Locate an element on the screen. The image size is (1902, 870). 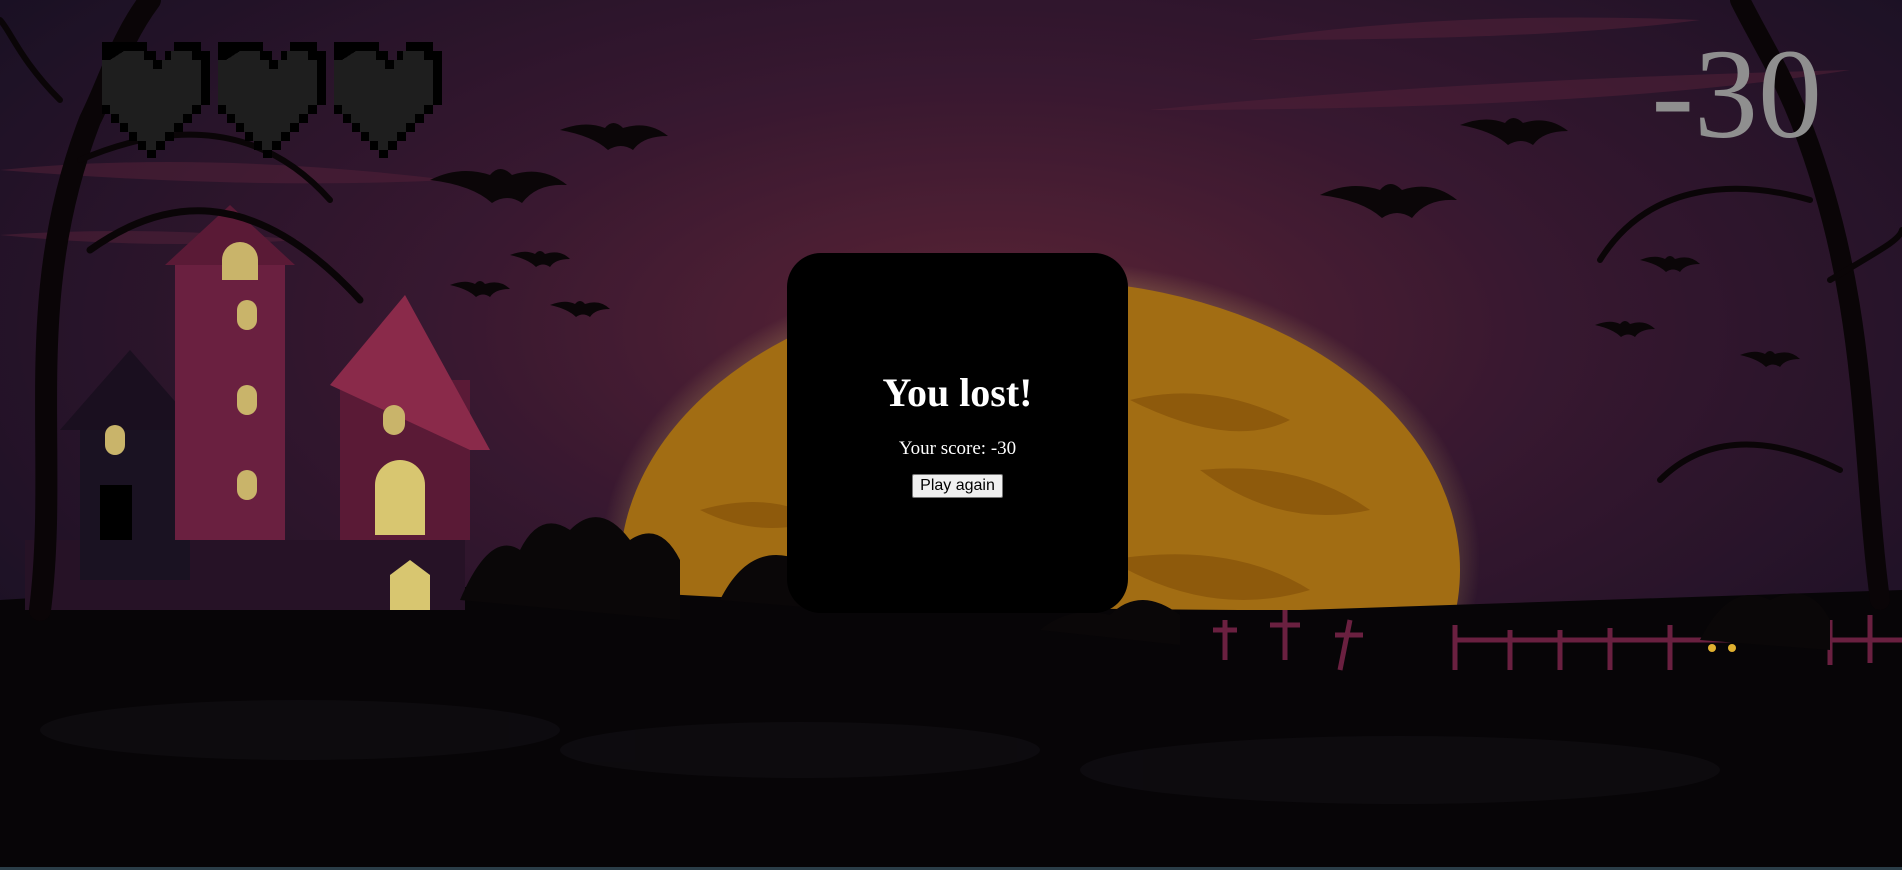
final-score-text: Your score: -30 is located at coordinates (957, 448).